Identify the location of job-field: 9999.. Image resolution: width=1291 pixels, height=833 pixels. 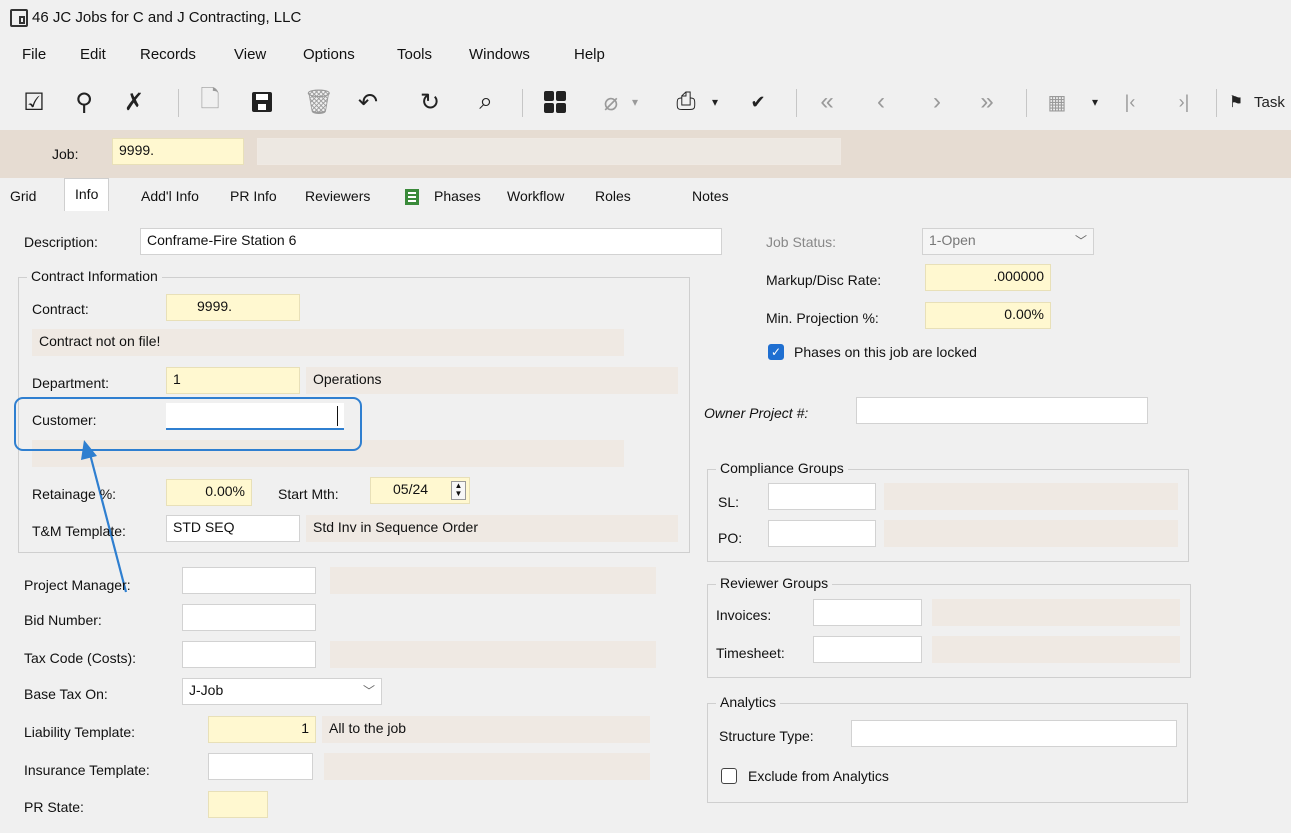
(178, 151).